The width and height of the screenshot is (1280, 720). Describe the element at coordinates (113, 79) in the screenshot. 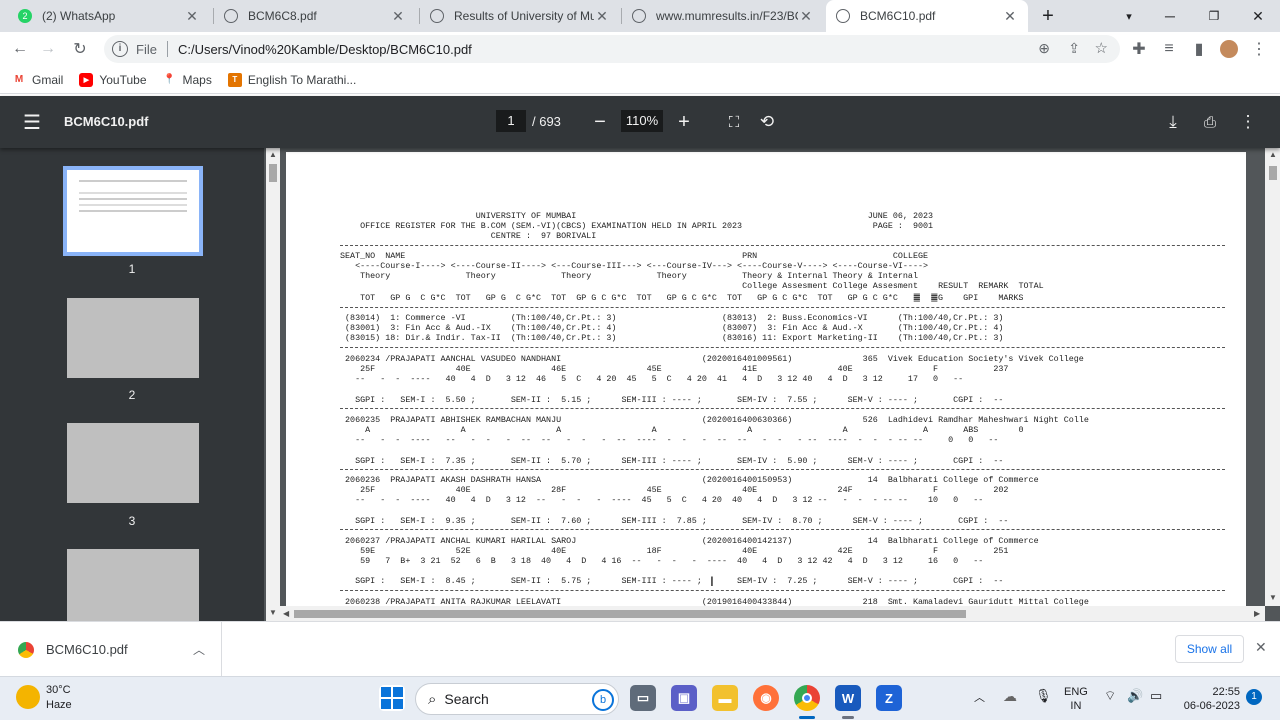

I see `bookmark-youtube: ▶ YouTube` at that location.